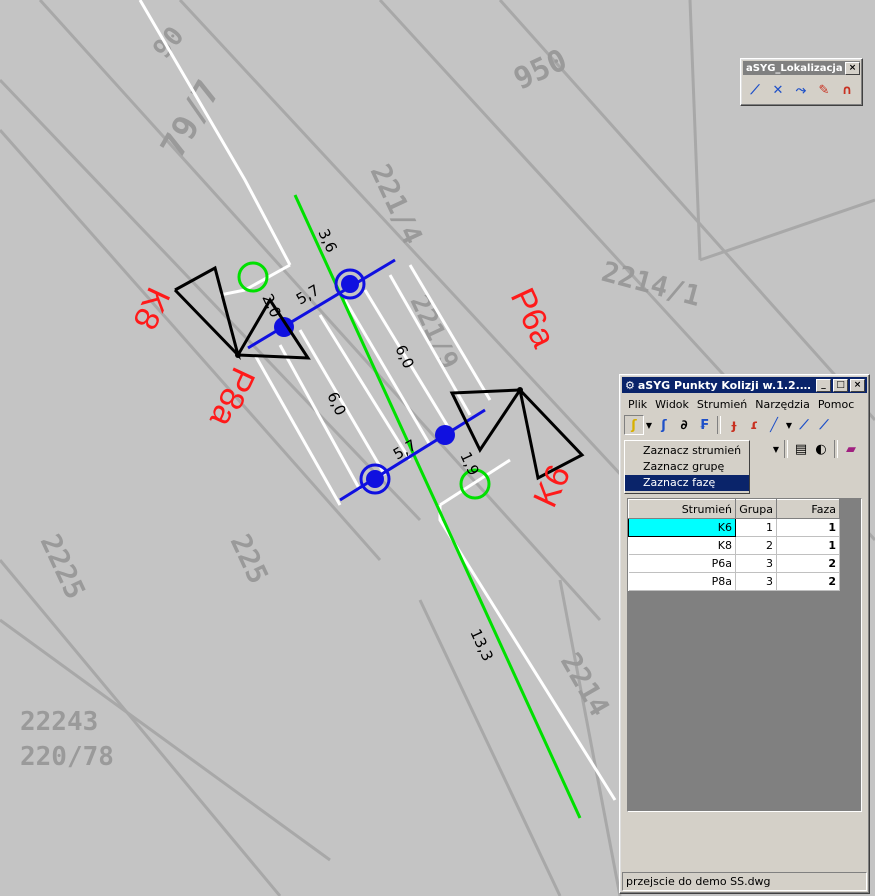 The height and width of the screenshot is (896, 875). I want to click on cross-tool-icon: ✕, so click(778, 90).